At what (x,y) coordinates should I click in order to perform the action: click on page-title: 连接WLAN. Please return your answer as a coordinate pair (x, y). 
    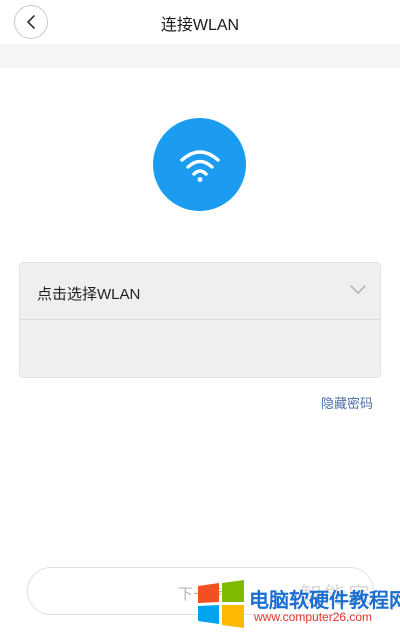
    Looking at the image, I should click on (200, 25).